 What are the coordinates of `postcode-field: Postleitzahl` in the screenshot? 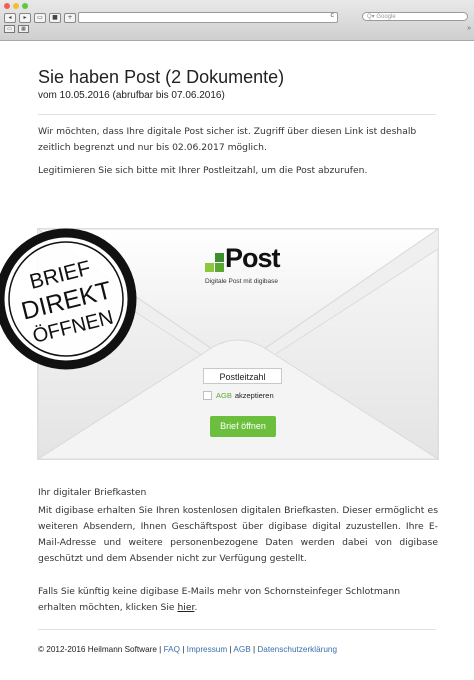 It's located at (242, 376).